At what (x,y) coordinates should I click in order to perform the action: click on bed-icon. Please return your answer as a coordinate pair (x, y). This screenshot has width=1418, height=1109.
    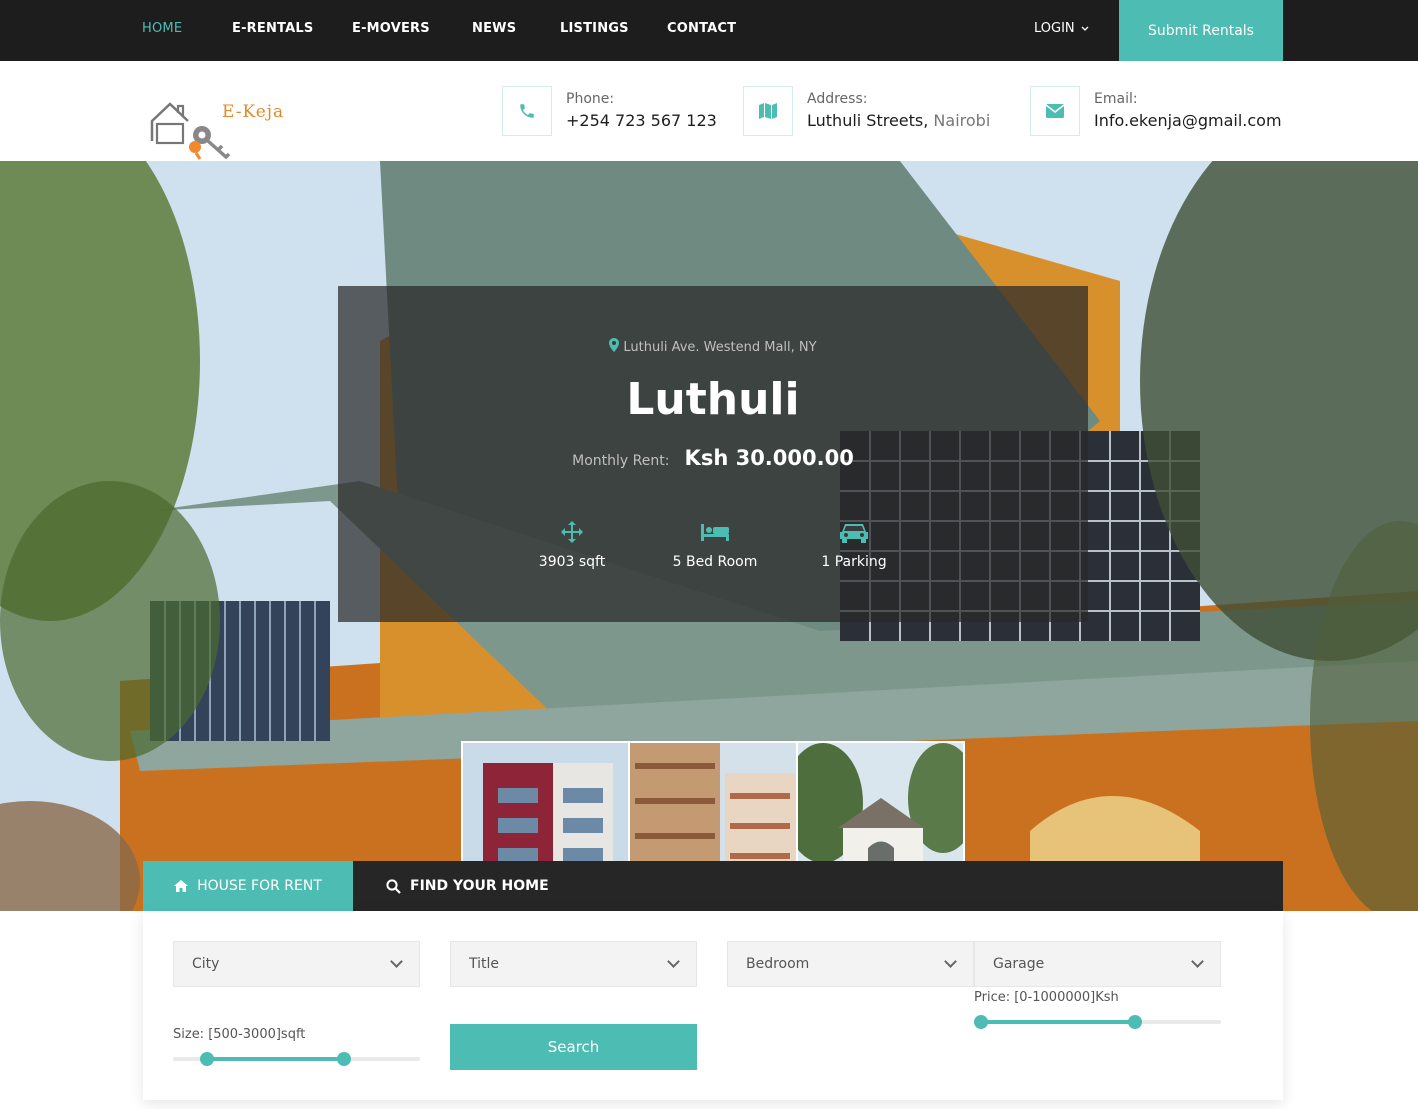
    Looking at the image, I should click on (715, 532).